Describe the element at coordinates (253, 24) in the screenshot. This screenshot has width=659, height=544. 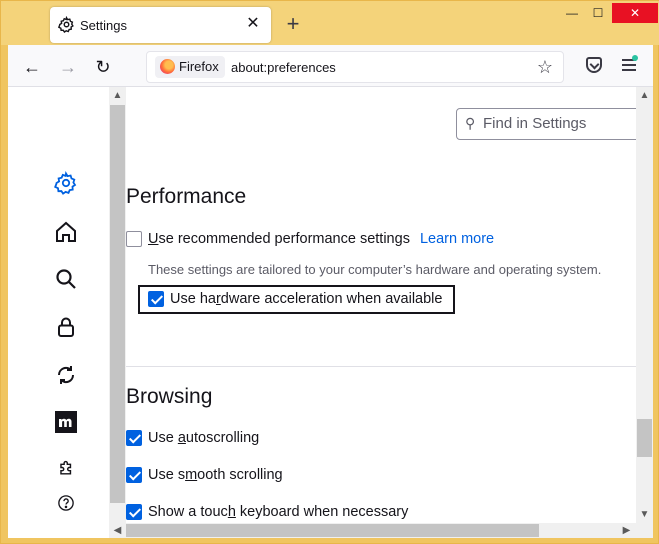
I see `tab-close-icon: ✕` at that location.